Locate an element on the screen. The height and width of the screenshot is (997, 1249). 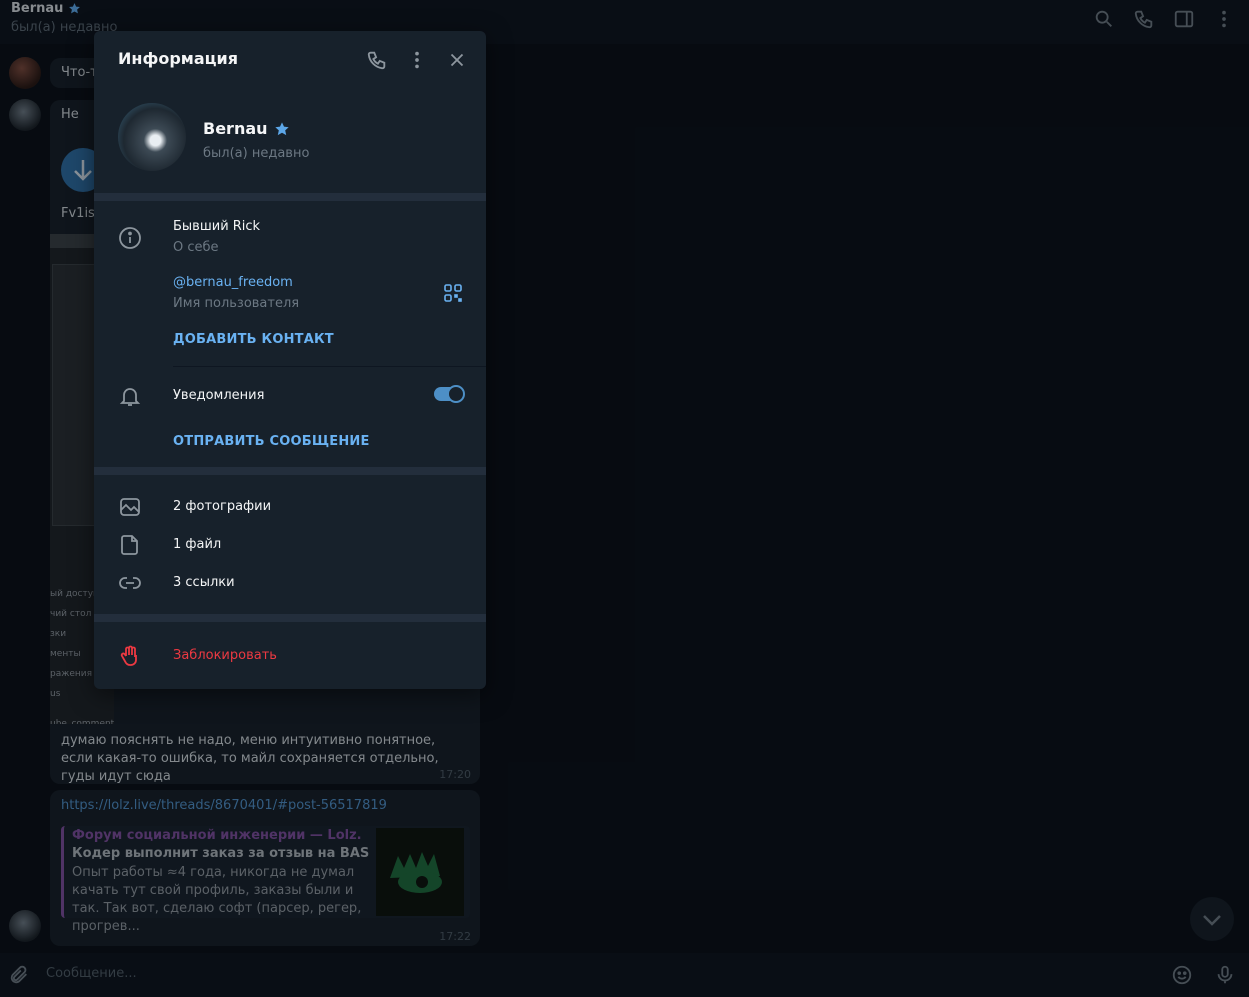
file-icon is located at coordinates (129, 545).